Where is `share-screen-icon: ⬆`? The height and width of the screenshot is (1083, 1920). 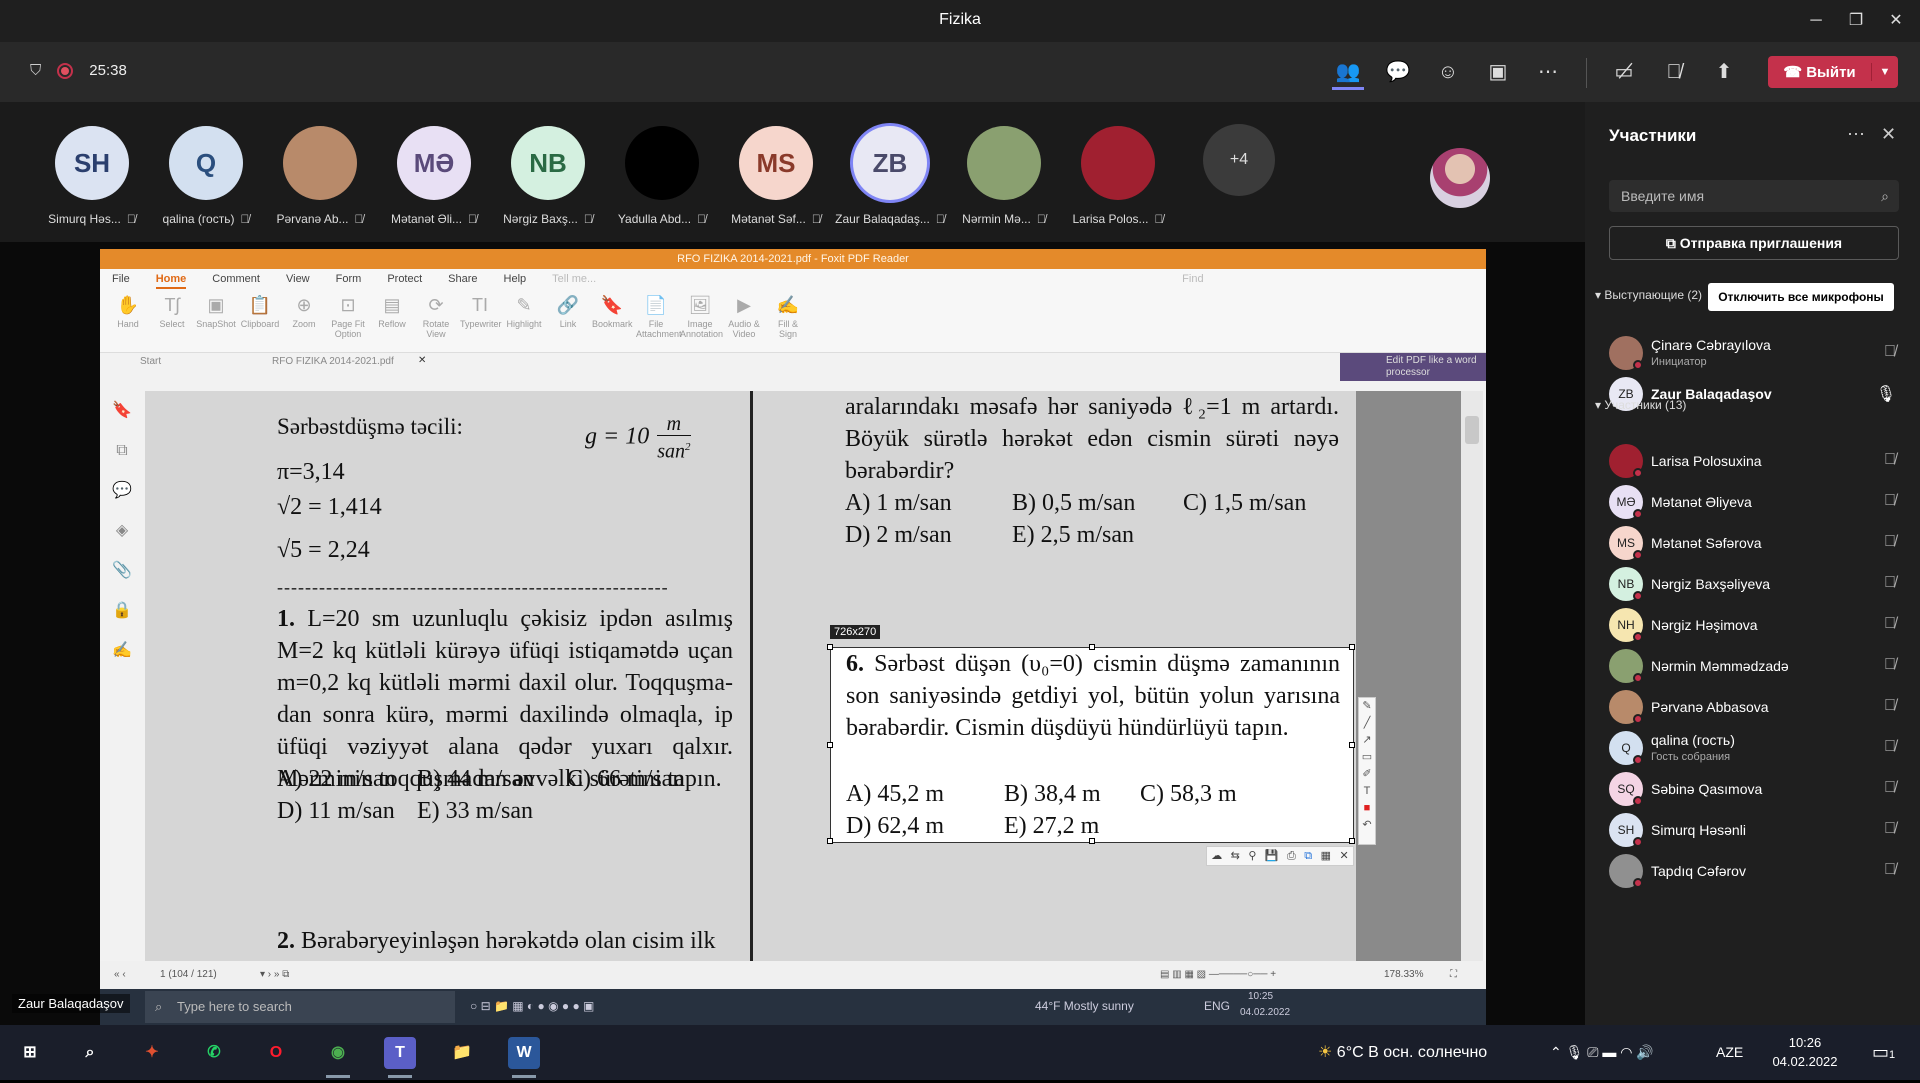
share-screen-icon: ⬆ is located at coordinates (1724, 72).